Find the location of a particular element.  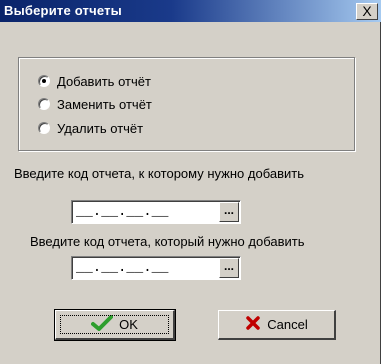

radio-delete-report: Удалить отчёт is located at coordinates (90, 128).